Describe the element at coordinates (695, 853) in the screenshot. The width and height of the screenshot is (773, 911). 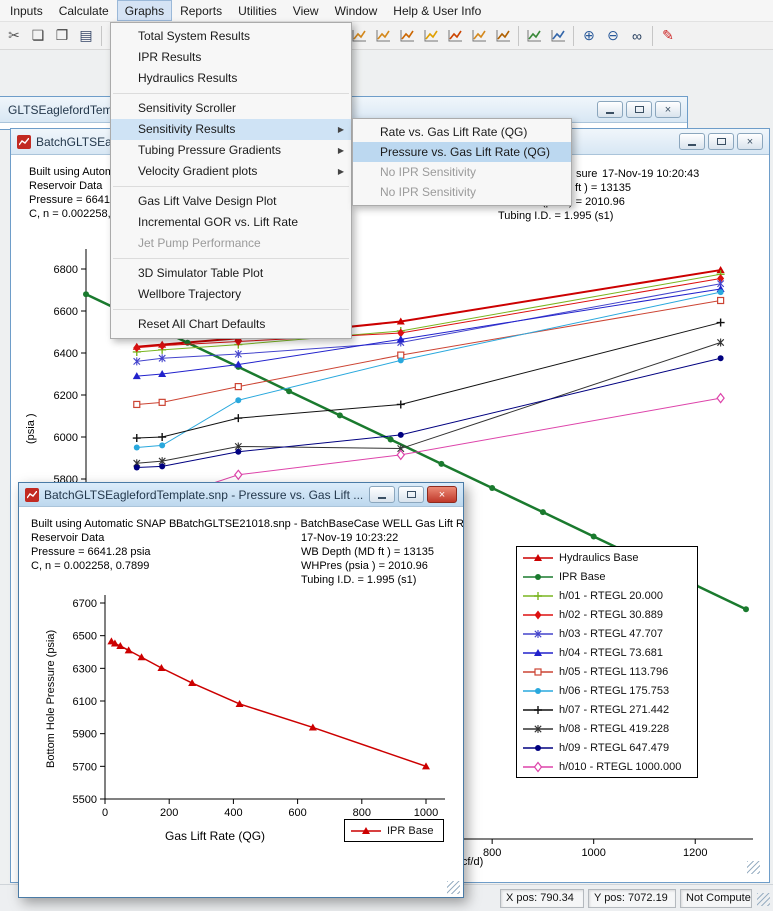
I see `svg-text: 1200` at that location.